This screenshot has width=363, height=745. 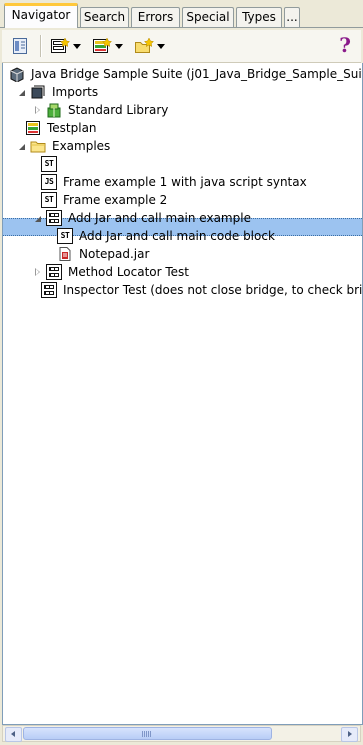 I want to click on testplan-icon, so click(x=33, y=128).